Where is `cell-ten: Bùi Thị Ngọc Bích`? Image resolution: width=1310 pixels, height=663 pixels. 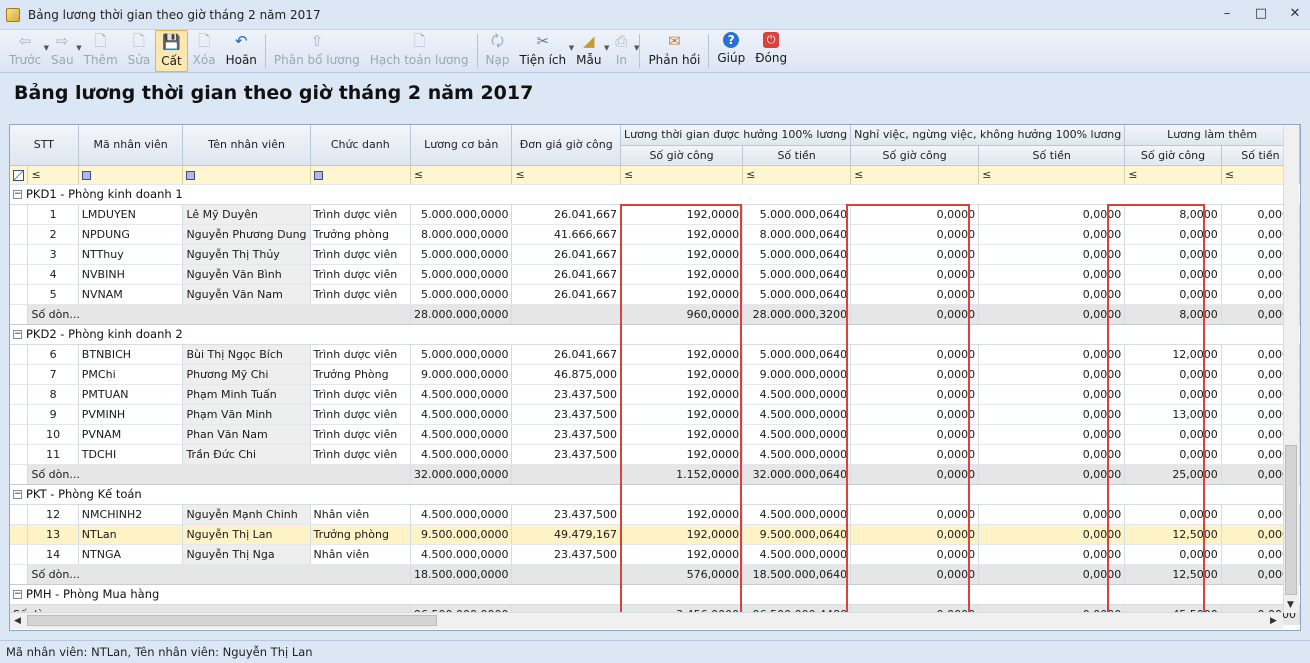
cell-ten: Bùi Thị Ngọc Bích is located at coordinates (246, 354).